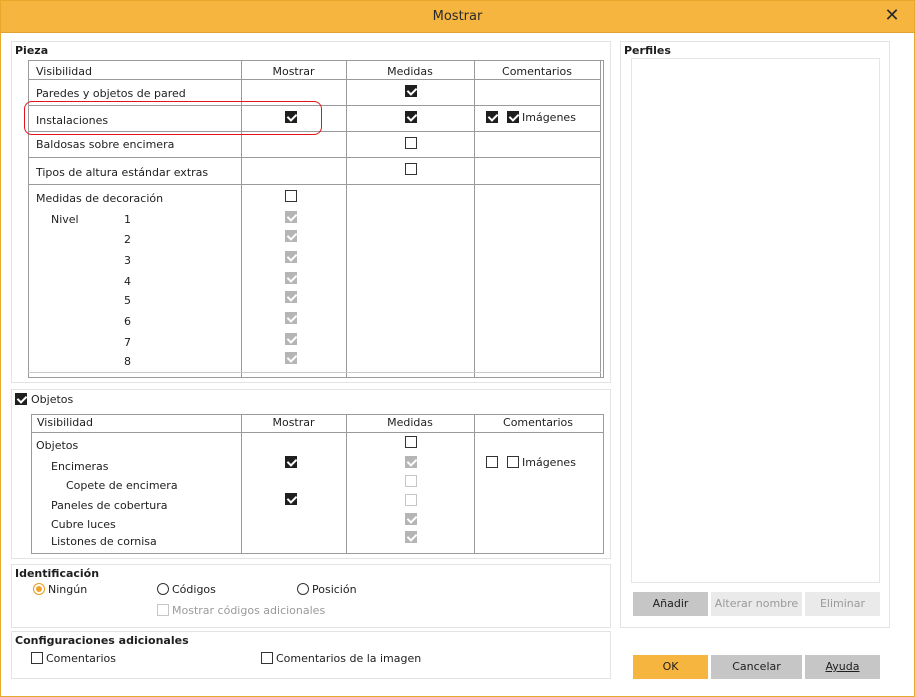 Image resolution: width=915 pixels, height=697 pixels. What do you see at coordinates (293, 71) in the screenshot?
I see `pieza-header-mostrar: Mostrar` at bounding box center [293, 71].